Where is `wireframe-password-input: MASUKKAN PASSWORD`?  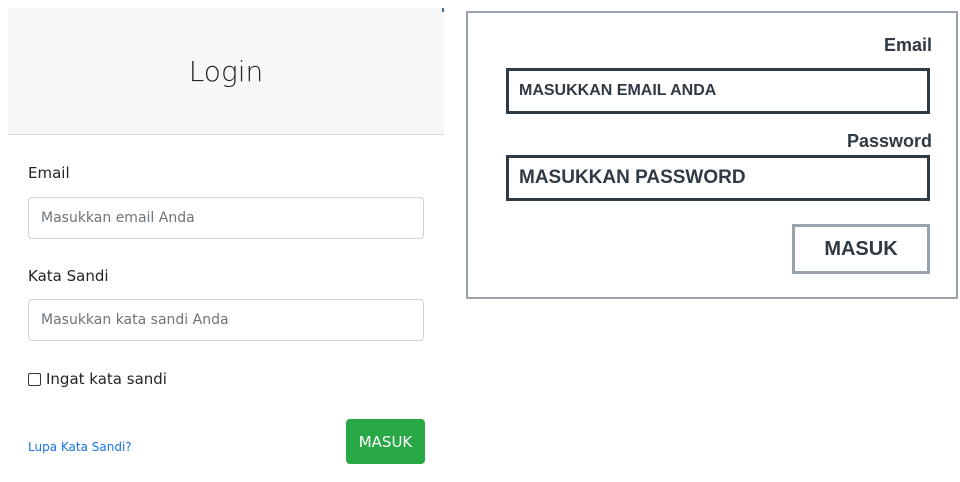
wireframe-password-input: MASUKKAN PASSWORD is located at coordinates (718, 178).